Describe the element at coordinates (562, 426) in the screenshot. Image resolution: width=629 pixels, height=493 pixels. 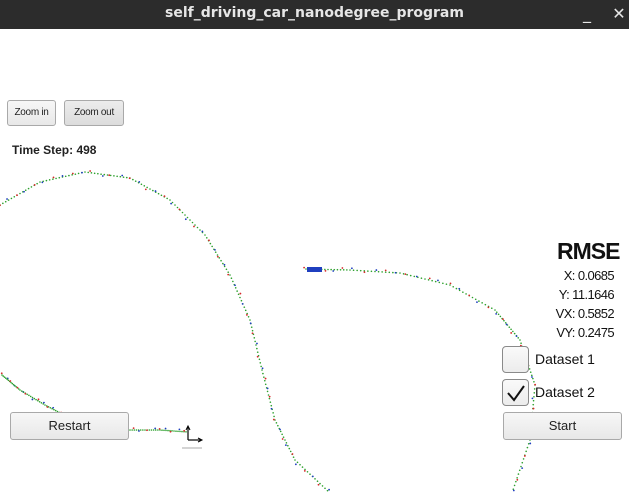
I see `start-button: Start` at that location.